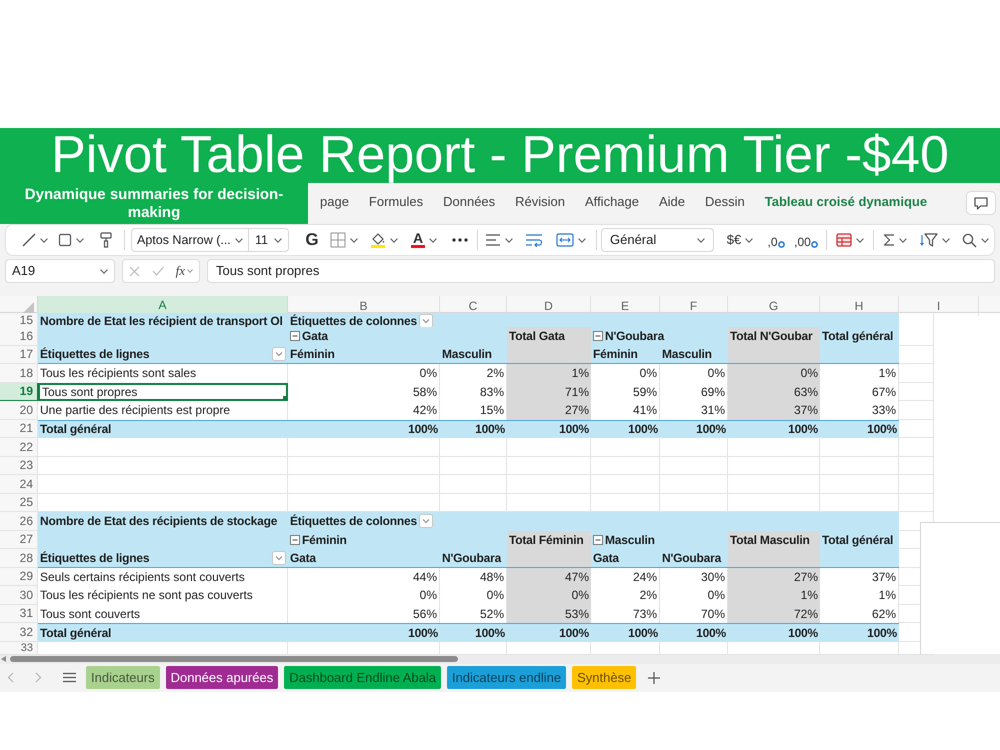  I want to click on add-sheet-icon, so click(654, 678).